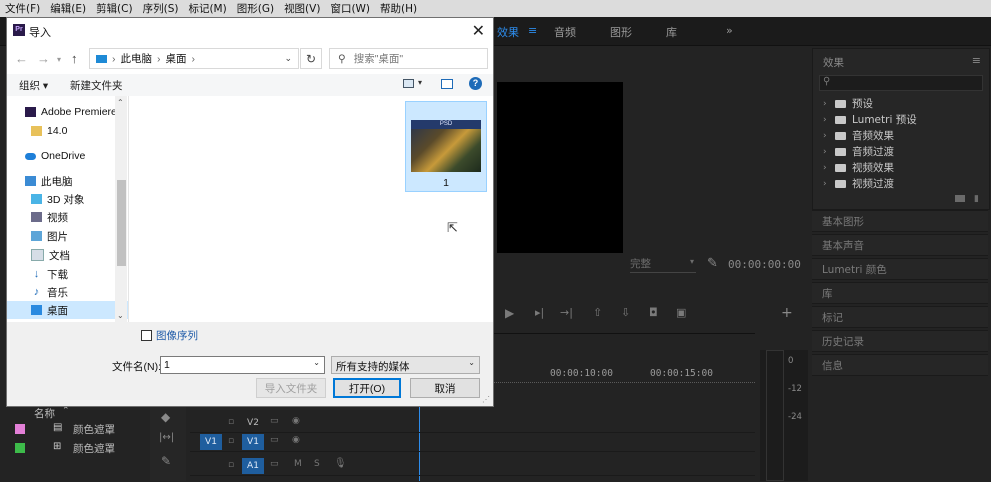 Image resolution: width=991 pixels, height=482 pixels. Describe the element at coordinates (302, 8) in the screenshot. I see `menu-view: 视图(V)` at that location.